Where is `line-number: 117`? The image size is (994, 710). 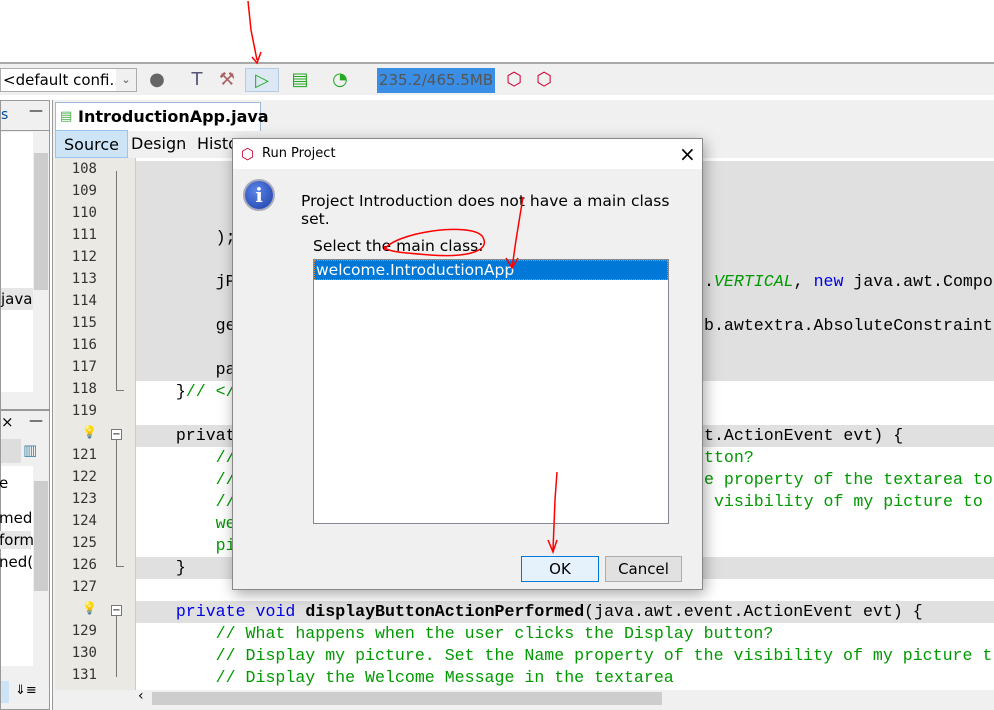 line-number: 117 is located at coordinates (84, 367).